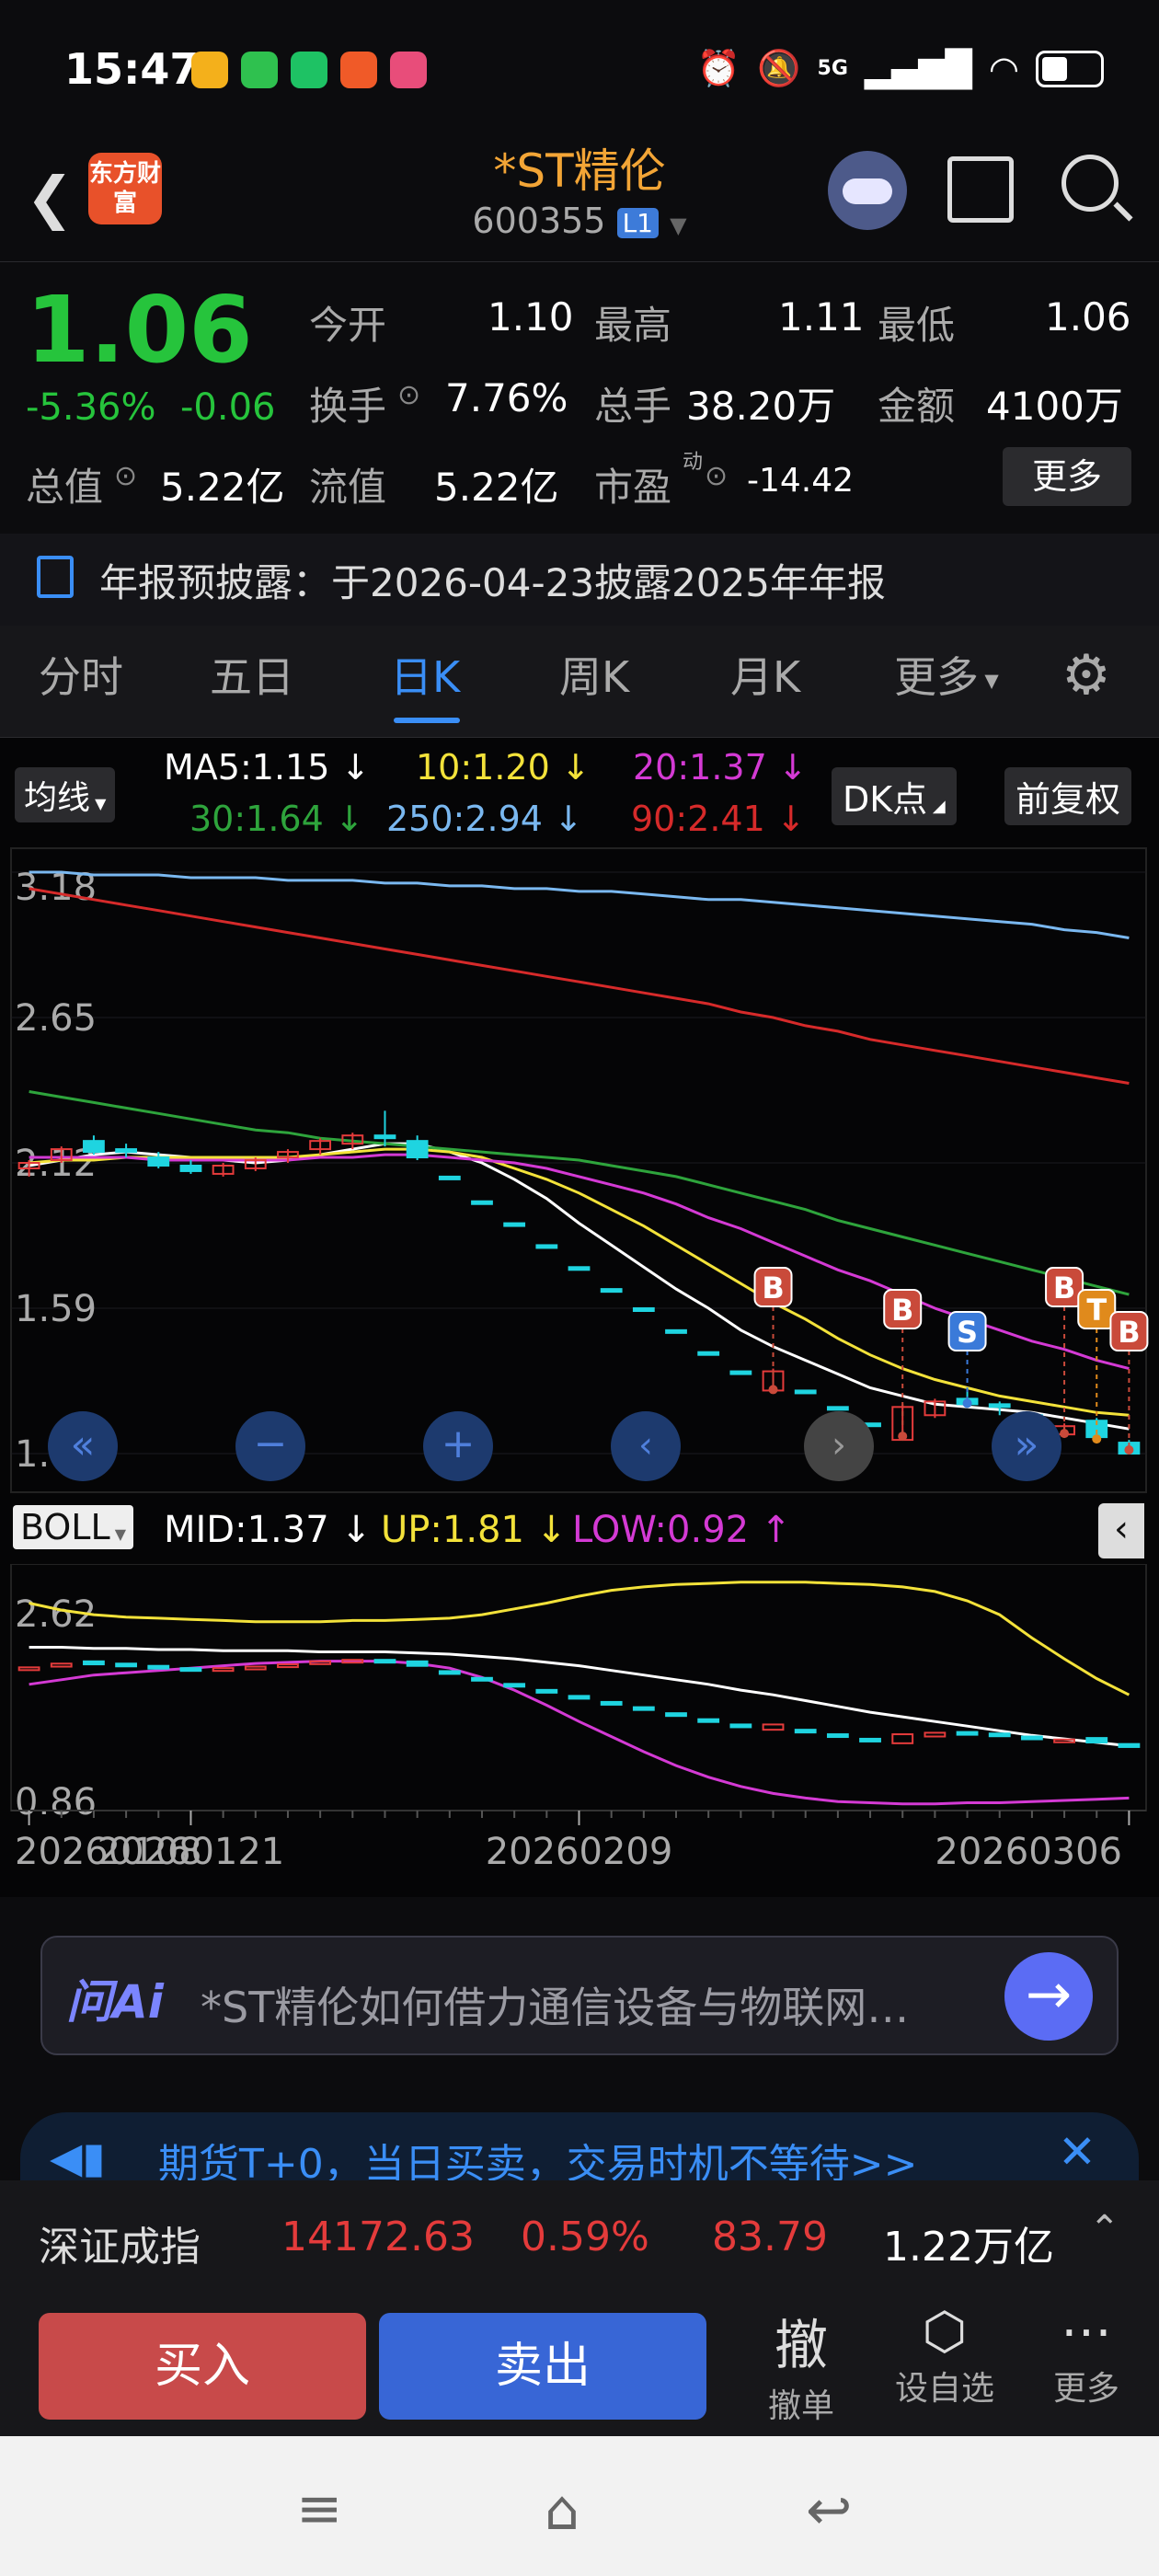  I want to click on collapse-panel-button: ‹, so click(1121, 1530).